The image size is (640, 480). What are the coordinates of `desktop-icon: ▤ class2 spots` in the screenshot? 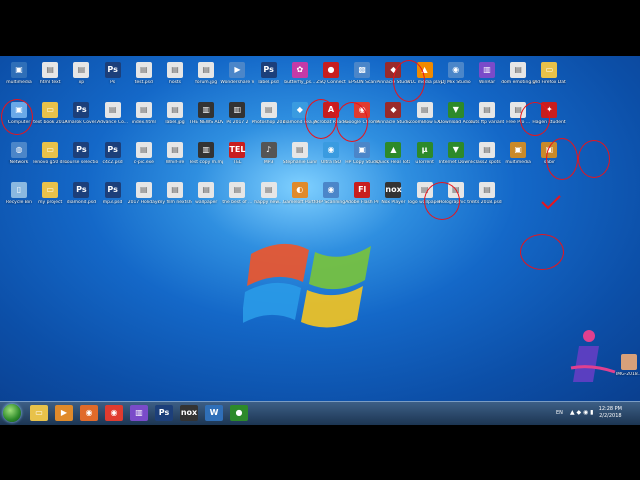 It's located at (487, 162).